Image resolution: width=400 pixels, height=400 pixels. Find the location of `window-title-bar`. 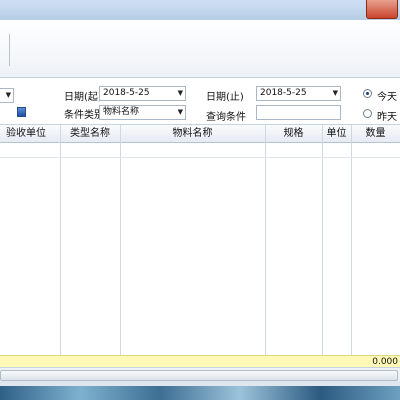

window-title-bar is located at coordinates (200, 10).